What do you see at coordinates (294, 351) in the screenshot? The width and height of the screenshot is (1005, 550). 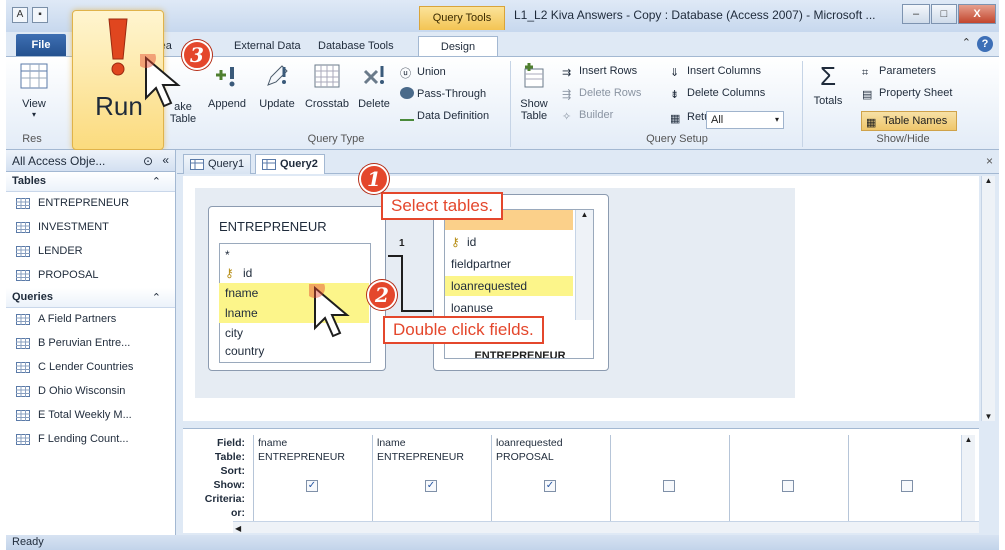 I see `field-country: country` at bounding box center [294, 351].